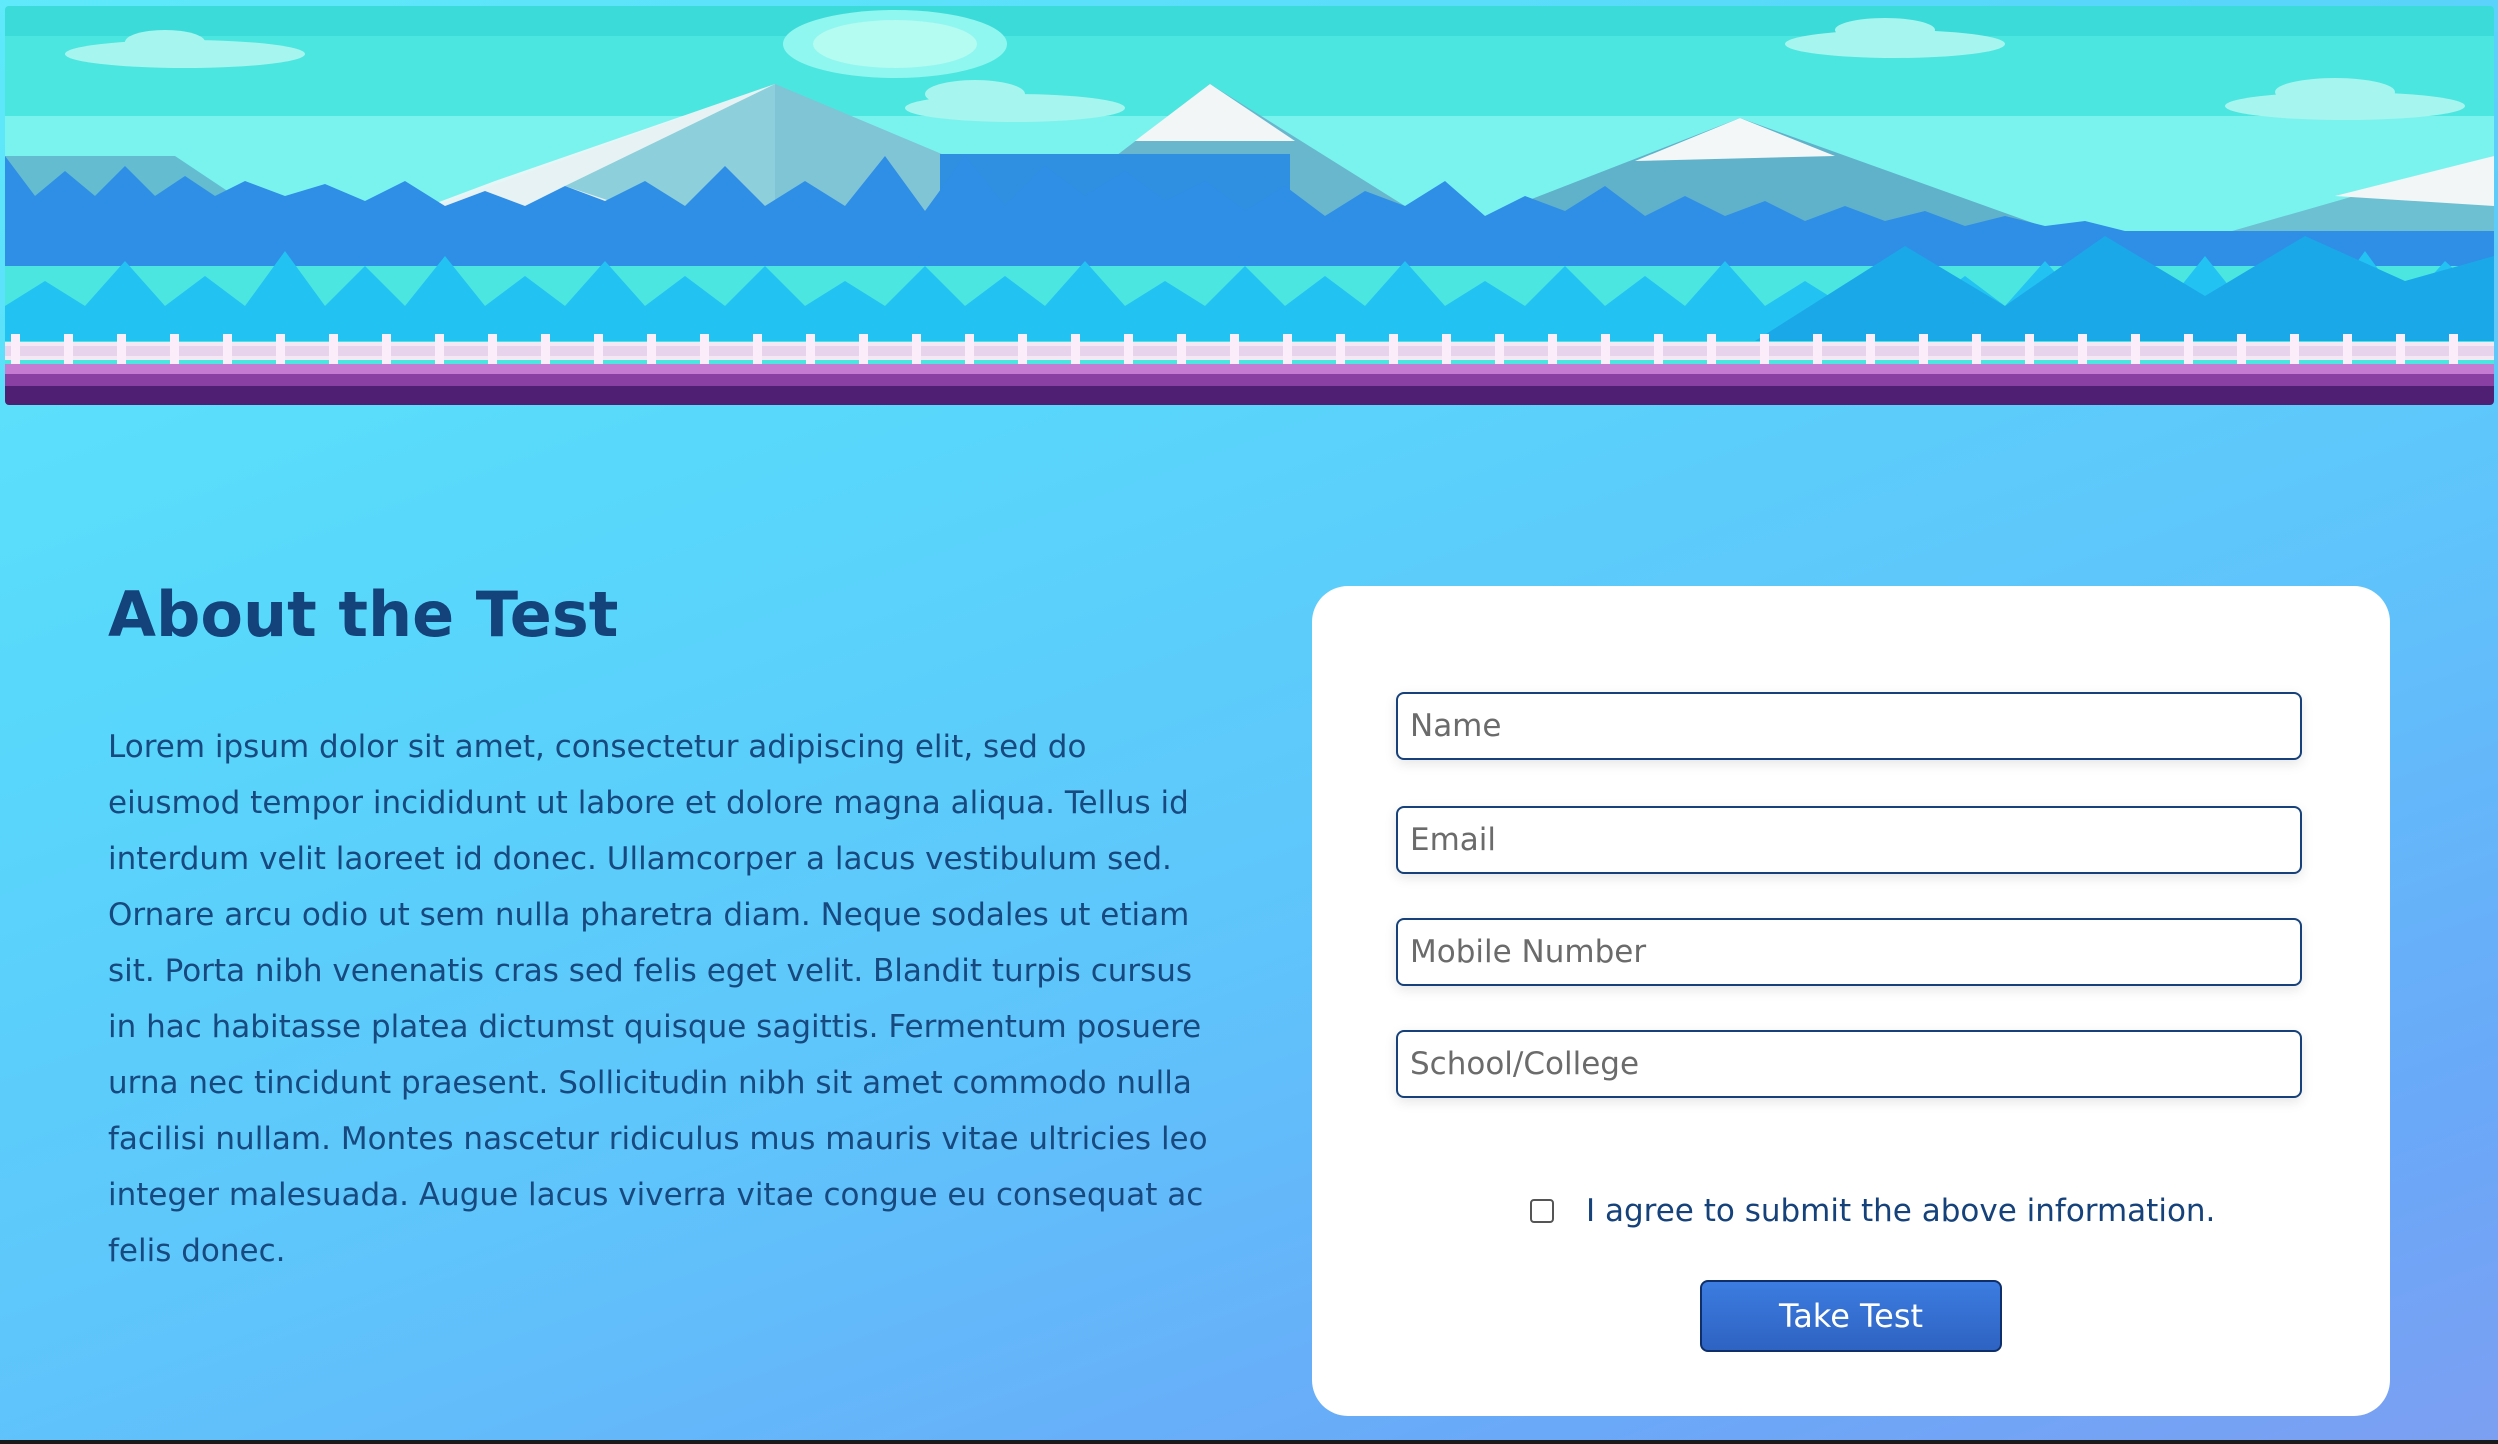  I want to click on email-input, so click(1849, 840).